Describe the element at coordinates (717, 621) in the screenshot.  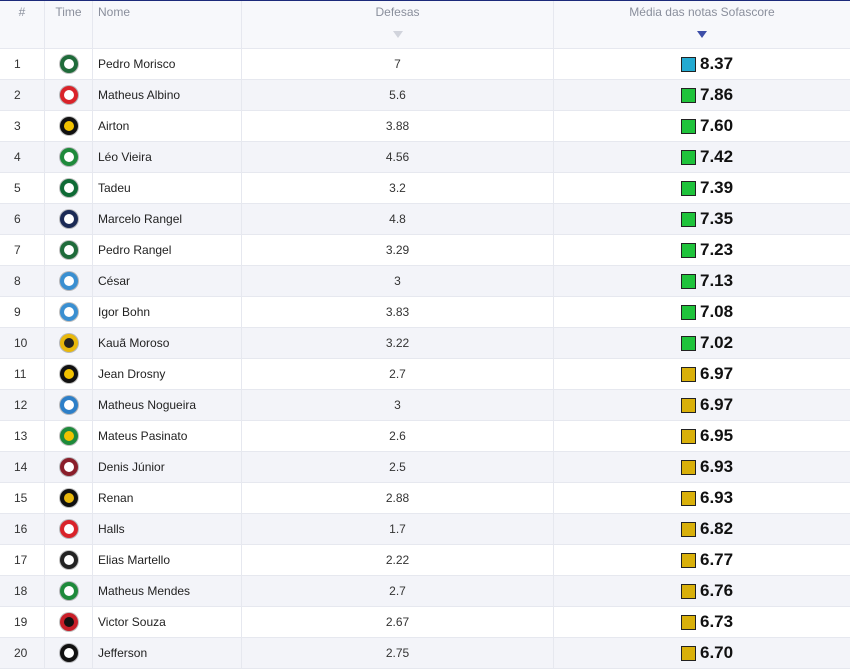
I see `rating-number: 6.73` at that location.